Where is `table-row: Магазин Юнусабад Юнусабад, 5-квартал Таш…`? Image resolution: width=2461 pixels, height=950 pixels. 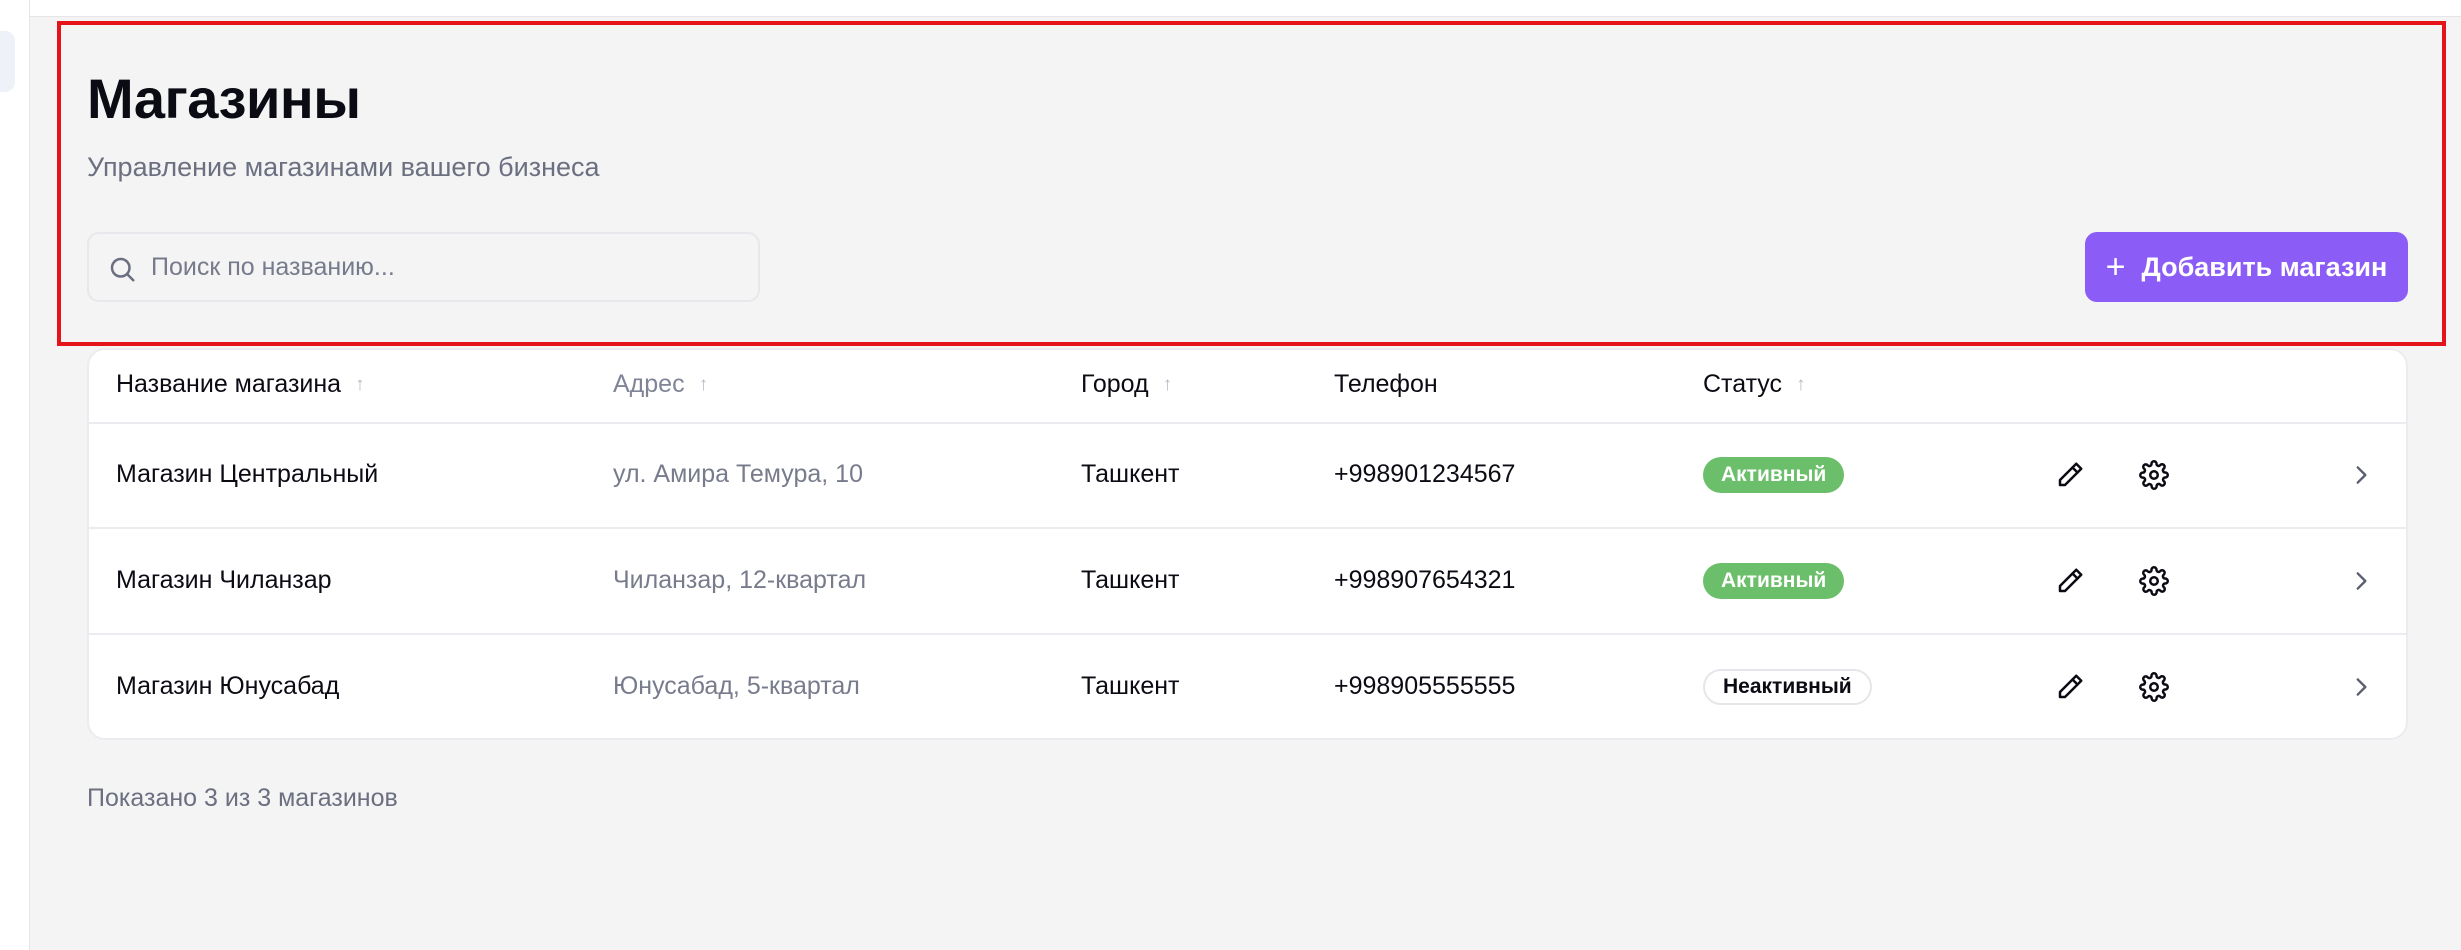 table-row: Магазин Юнусабад Юнусабад, 5-квартал Таш… is located at coordinates (1247, 687).